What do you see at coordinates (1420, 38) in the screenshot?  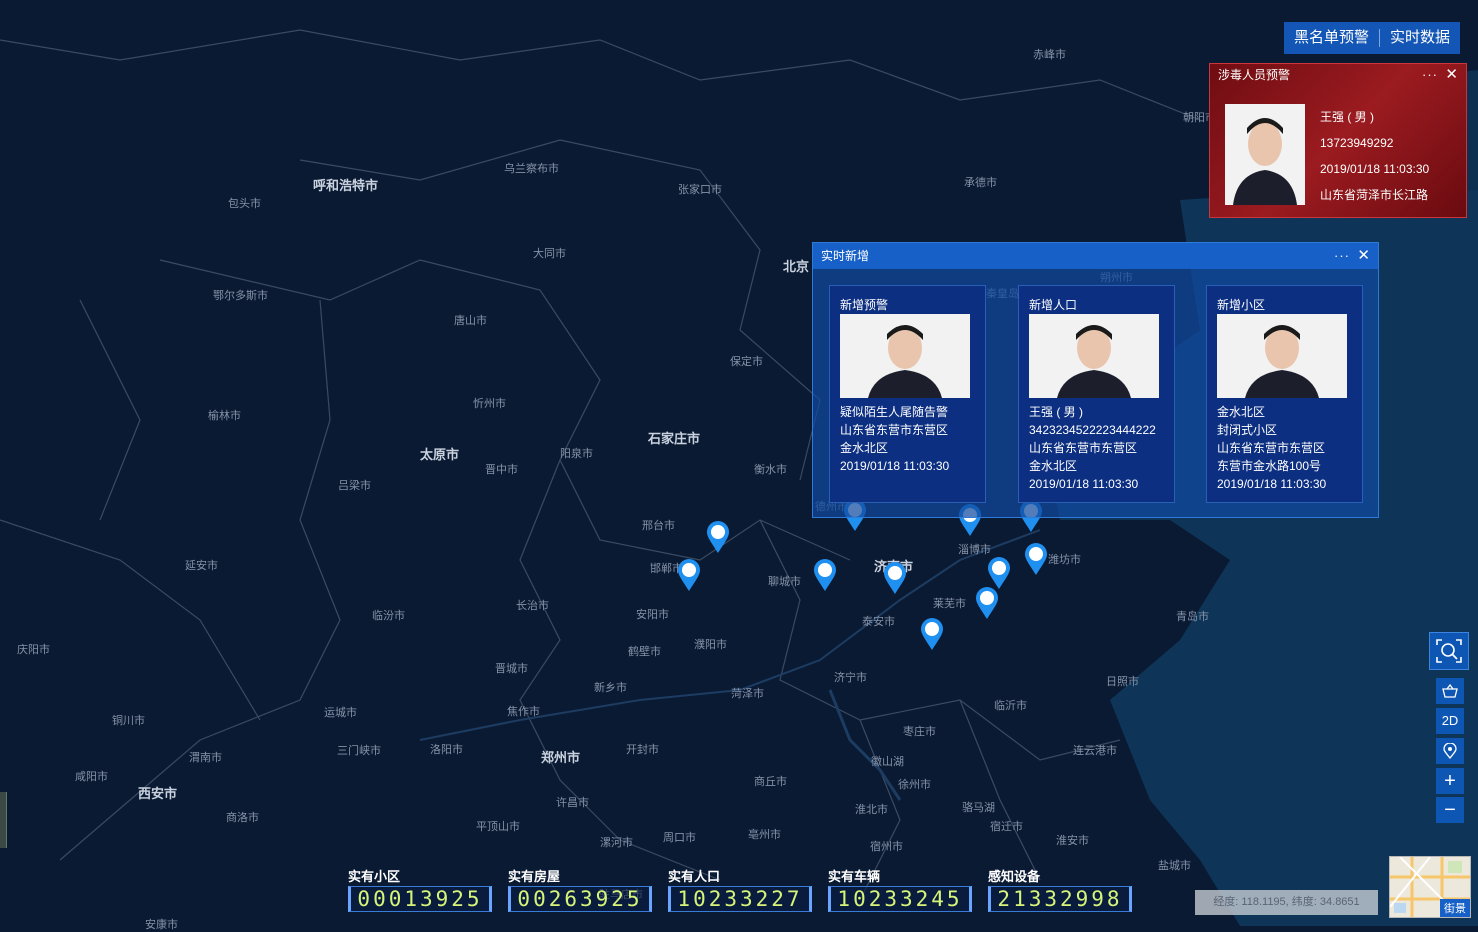 I see `tab-realtime-data: 实时数据` at bounding box center [1420, 38].